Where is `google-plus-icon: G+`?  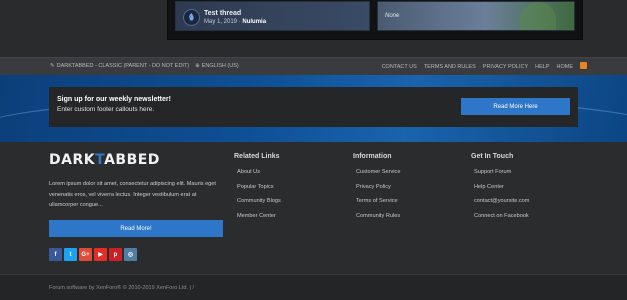 google-plus-icon: G+ is located at coordinates (85, 254).